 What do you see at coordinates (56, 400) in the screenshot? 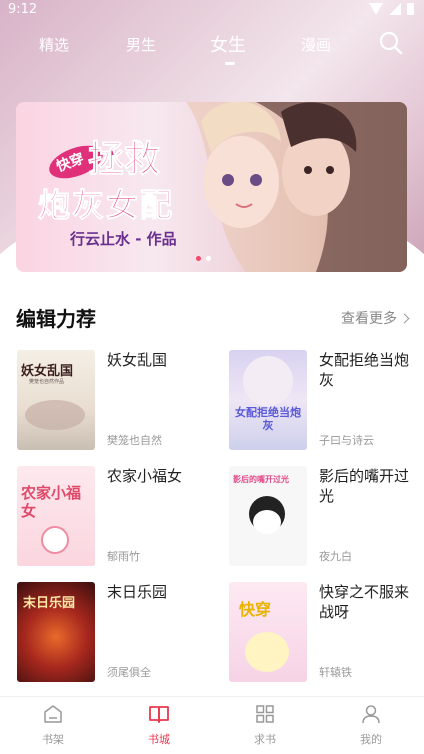
I see `book-cover: 妖女乱国 樊笼也自然作品` at bounding box center [56, 400].